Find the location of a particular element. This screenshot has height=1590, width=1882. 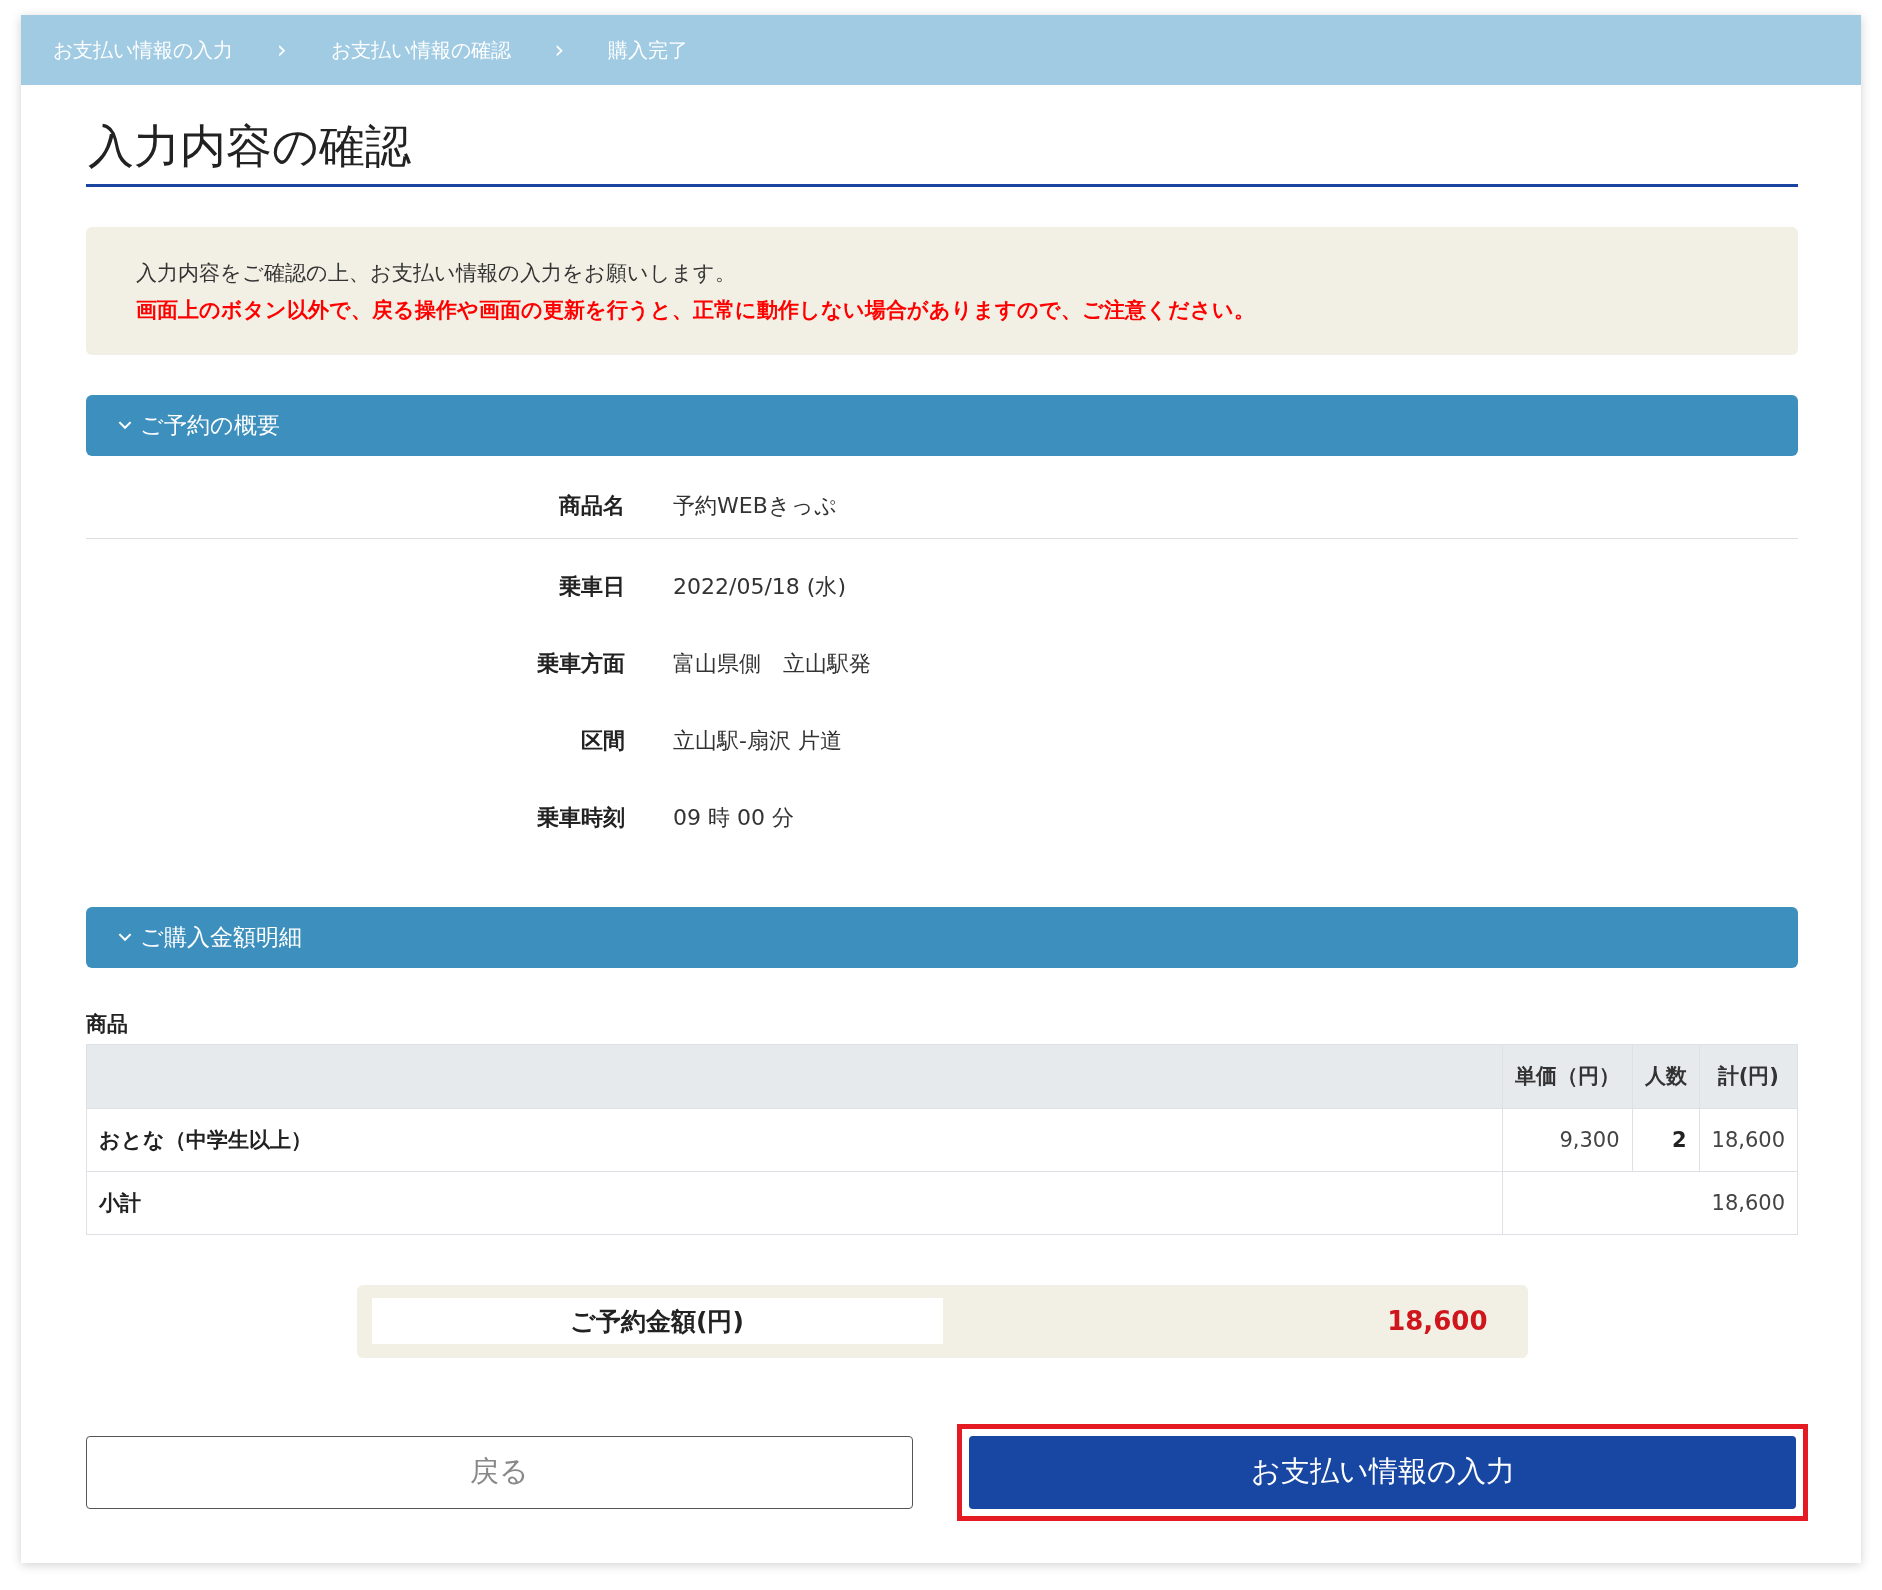

back-button: 戻る is located at coordinates (499, 1472).